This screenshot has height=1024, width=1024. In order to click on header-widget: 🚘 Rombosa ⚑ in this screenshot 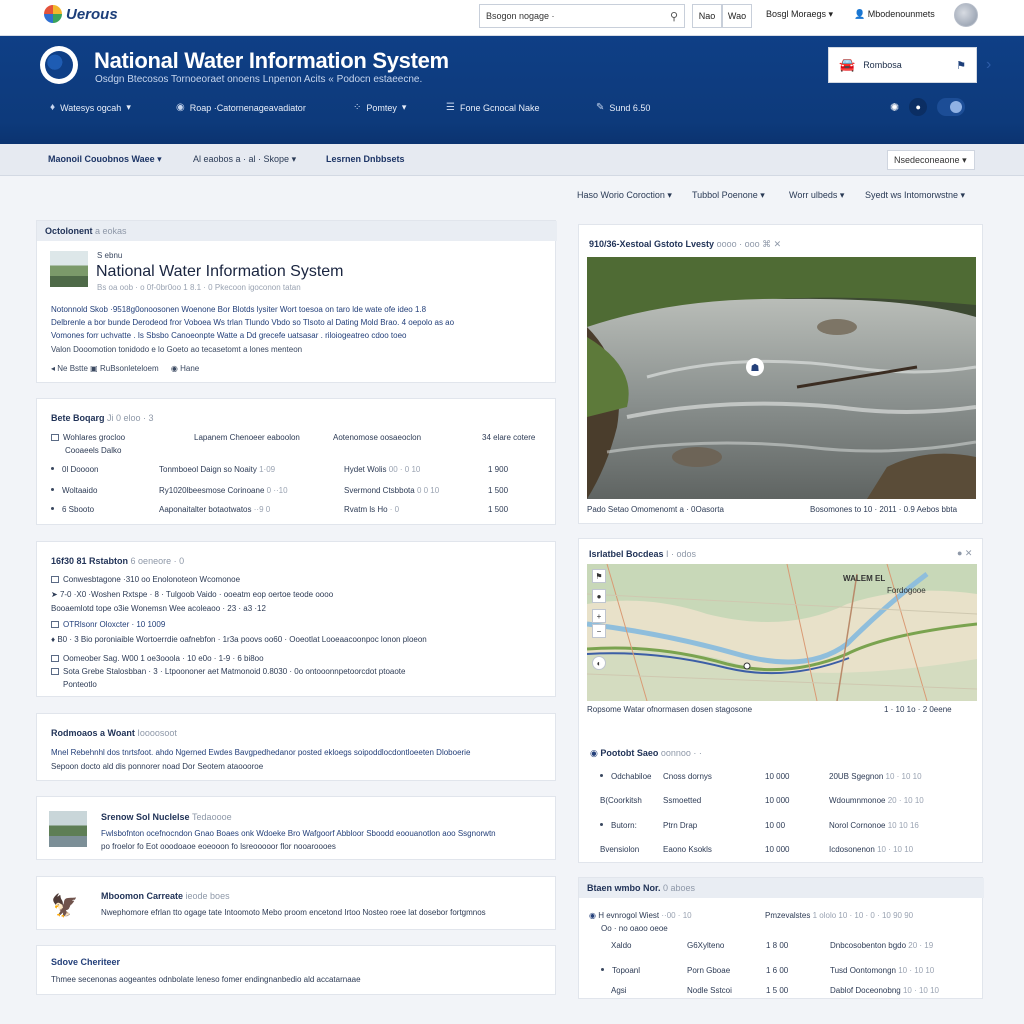, I will do `click(902, 65)`.